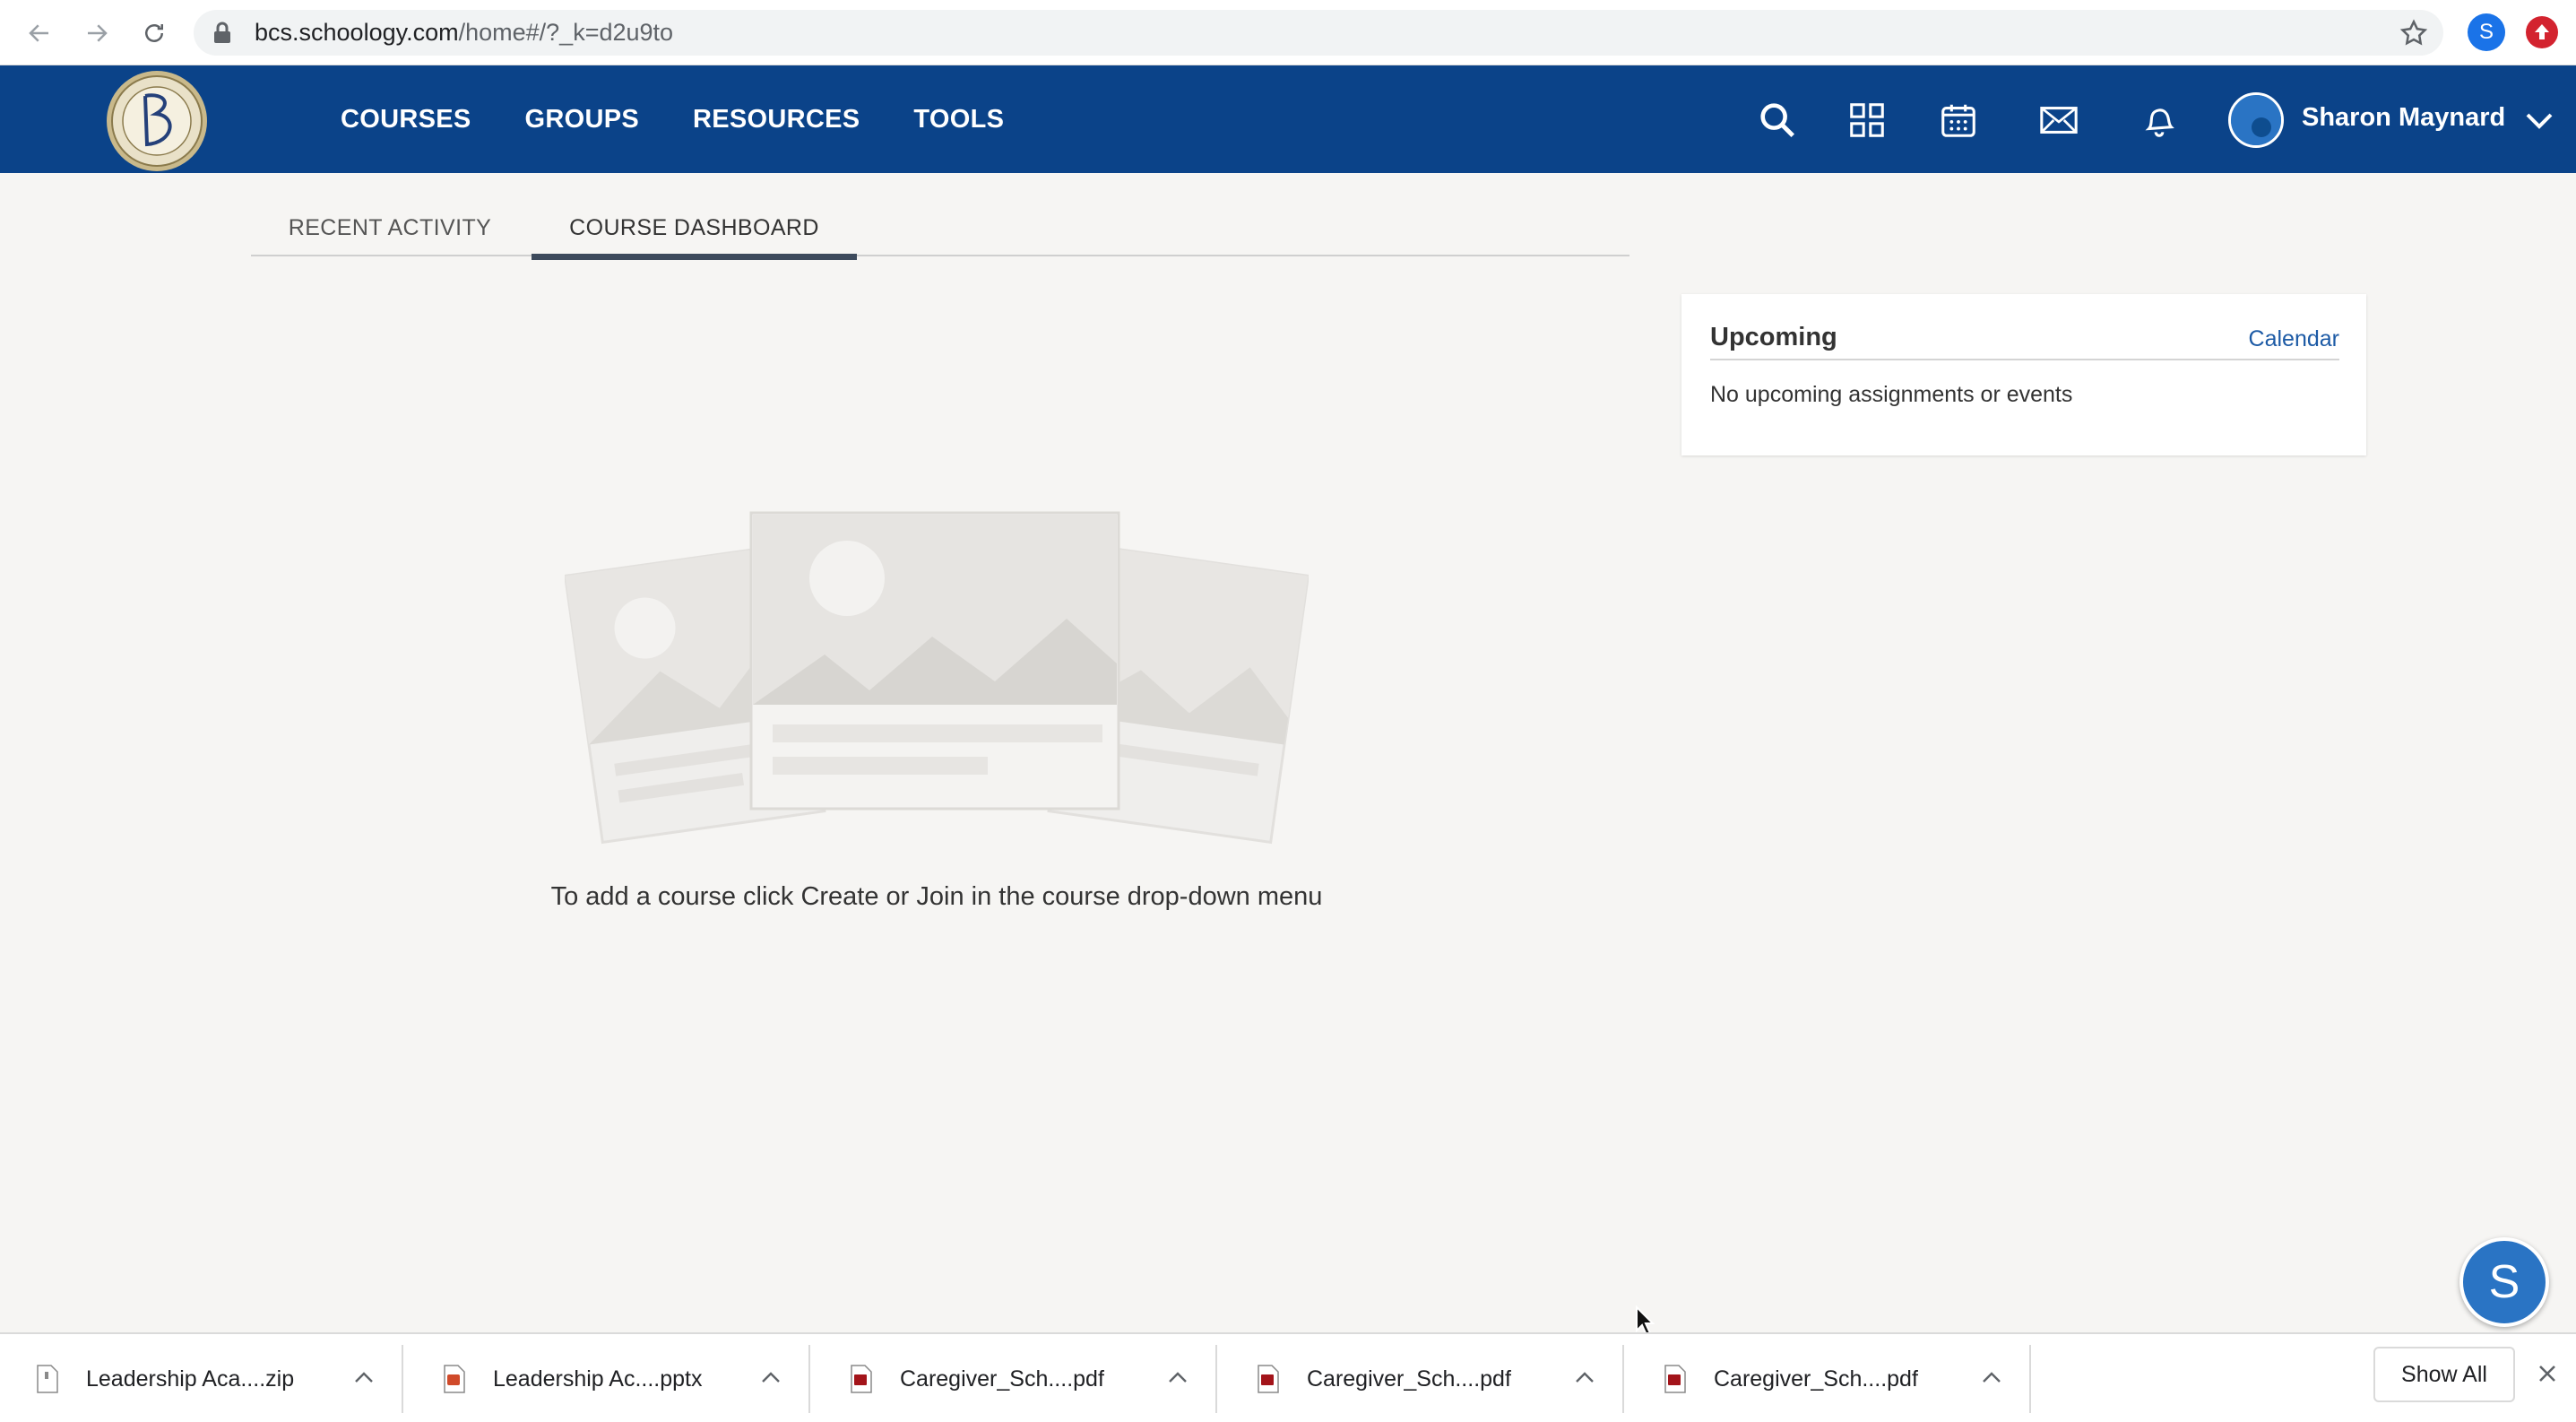 The width and height of the screenshot is (2576, 1422). I want to click on user-name: Sharon Maynard, so click(2403, 118).